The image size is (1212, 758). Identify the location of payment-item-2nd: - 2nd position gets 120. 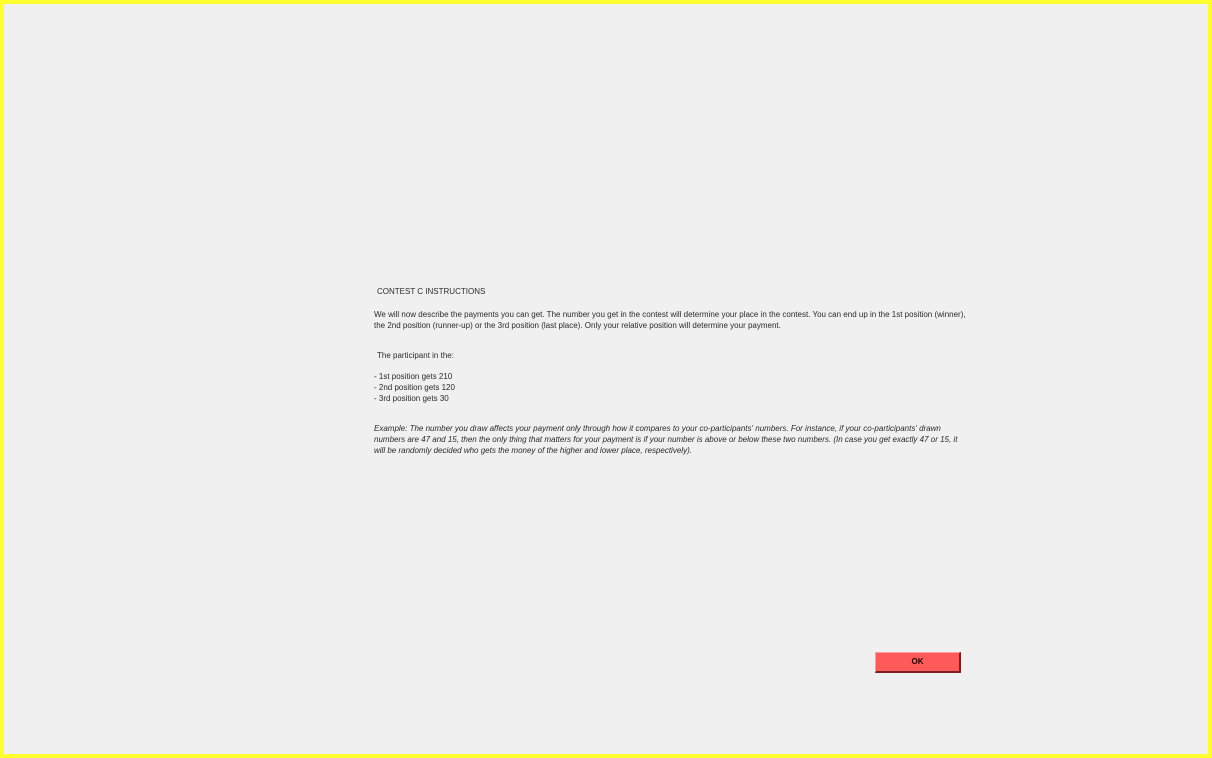
(414, 387).